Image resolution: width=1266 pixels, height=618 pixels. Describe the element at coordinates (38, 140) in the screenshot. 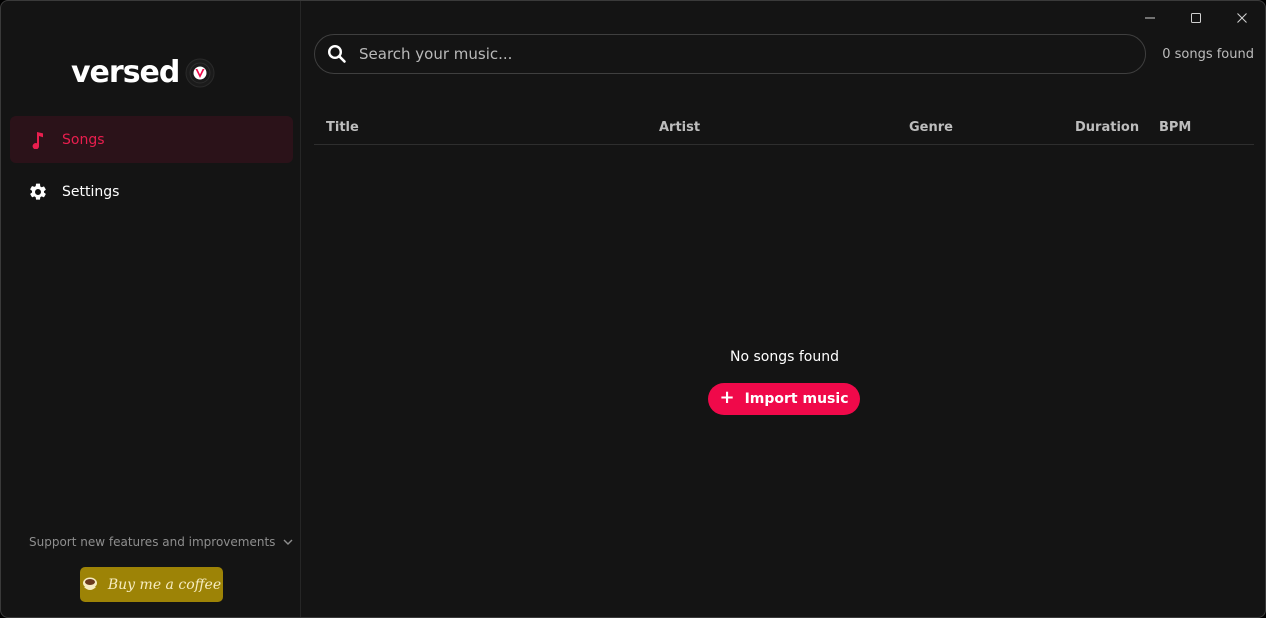

I see `music-note-icon` at that location.